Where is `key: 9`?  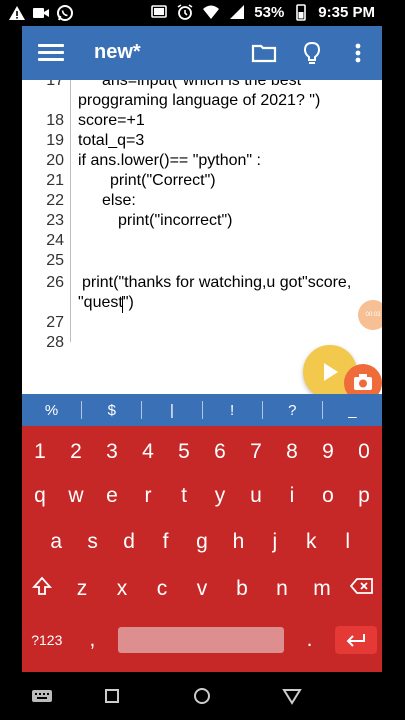
key: 9 is located at coordinates (328, 452).